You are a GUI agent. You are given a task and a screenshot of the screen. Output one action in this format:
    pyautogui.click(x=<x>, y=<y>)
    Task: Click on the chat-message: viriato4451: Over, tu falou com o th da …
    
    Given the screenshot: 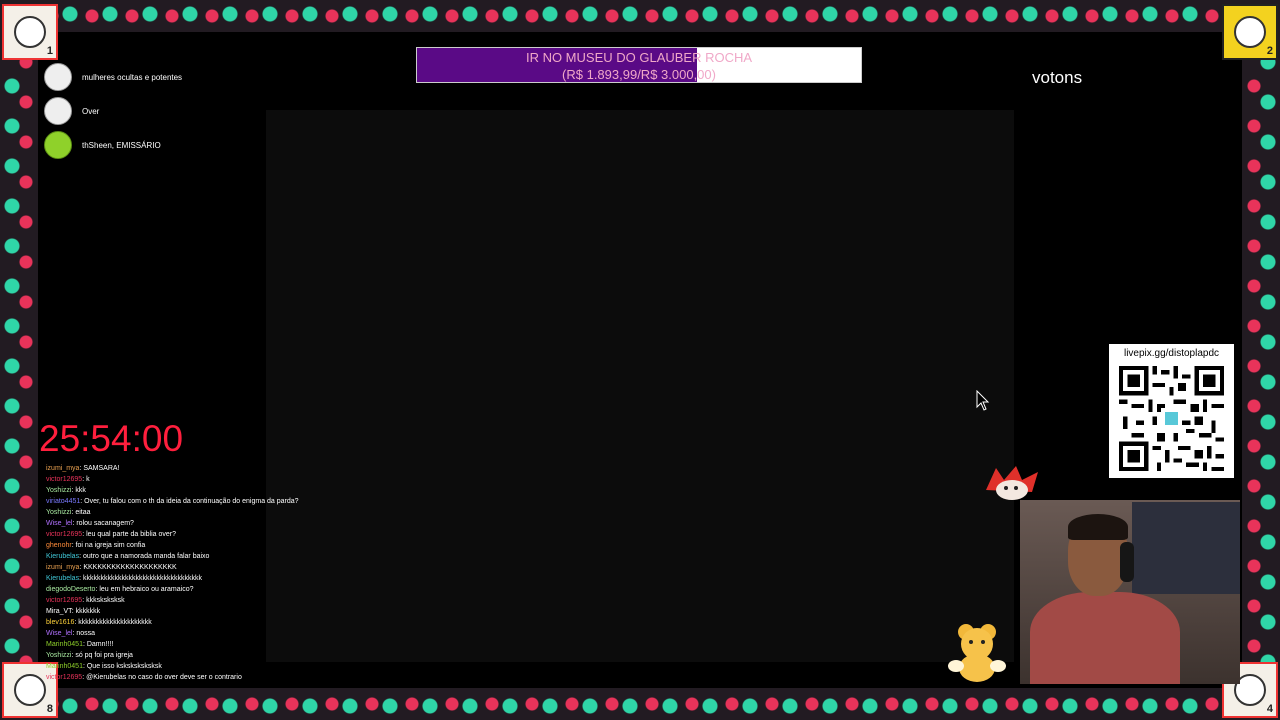 What is the action you would take?
    pyautogui.click(x=211, y=501)
    